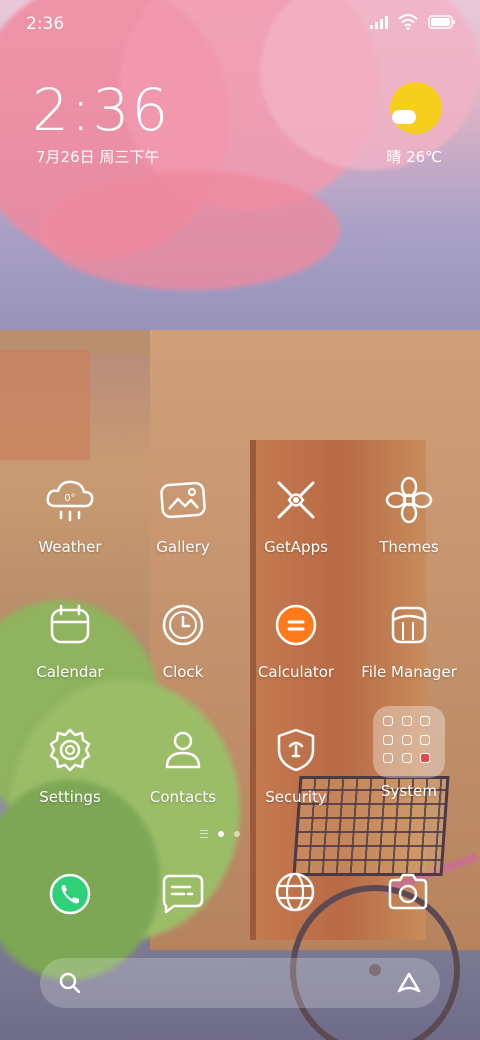 The width and height of the screenshot is (480, 1040). Describe the element at coordinates (70, 983) in the screenshot. I see `search-icon` at that location.